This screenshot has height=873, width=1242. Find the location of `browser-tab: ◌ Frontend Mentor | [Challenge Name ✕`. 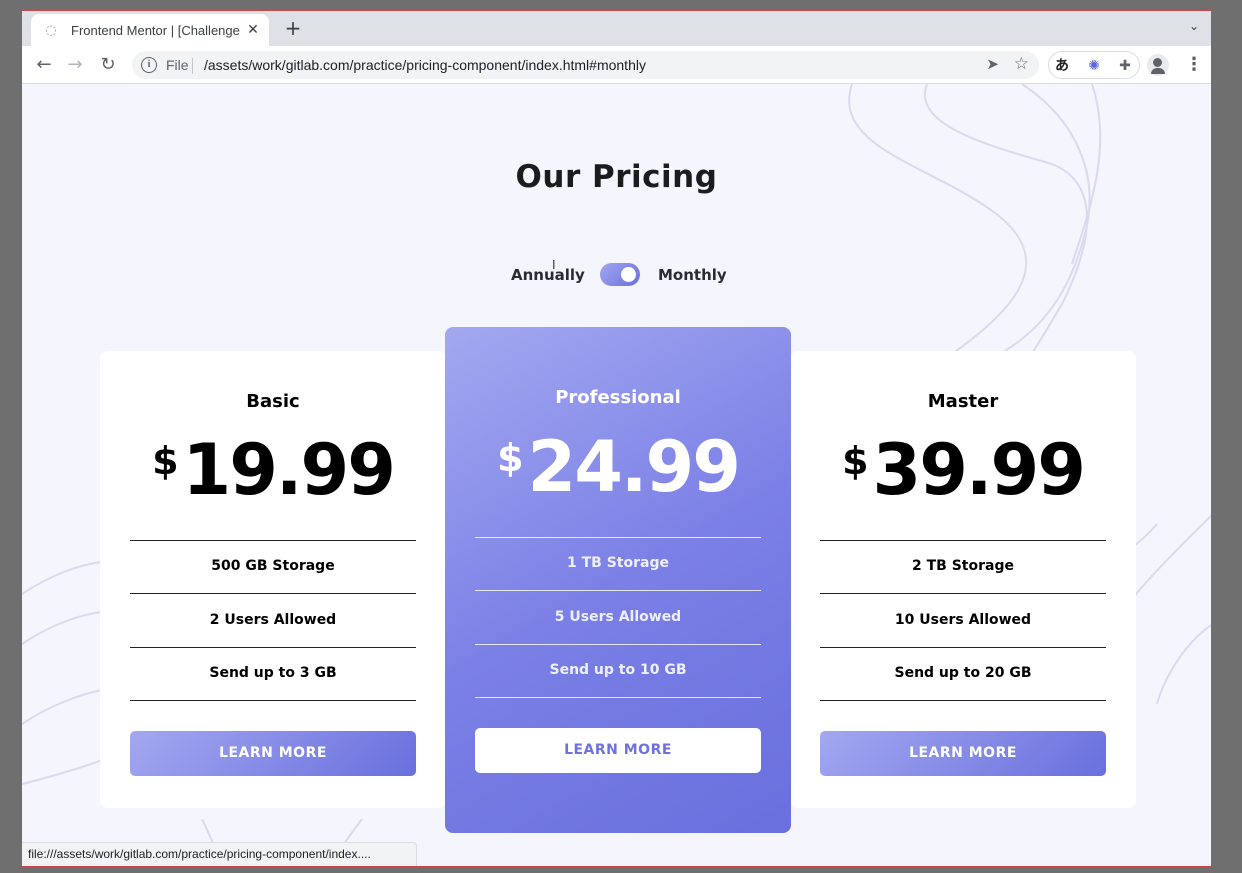

browser-tab: ◌ Frontend Mentor | [Challenge Name ✕ is located at coordinates (150, 30).